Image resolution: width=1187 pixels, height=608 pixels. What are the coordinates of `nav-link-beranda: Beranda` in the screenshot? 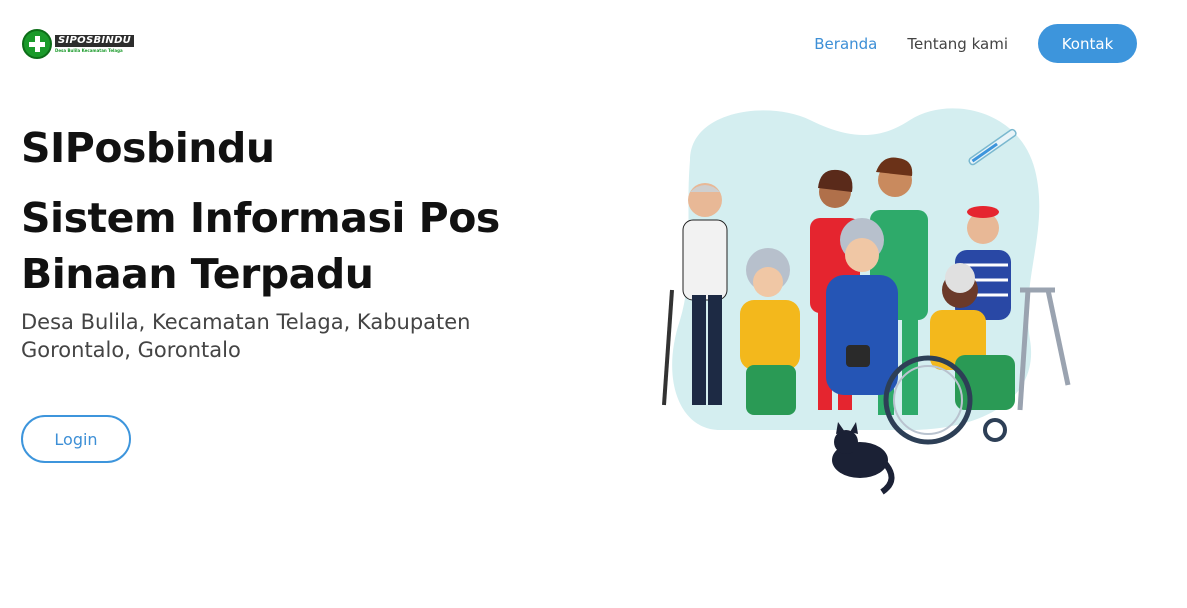 It's located at (845, 44).